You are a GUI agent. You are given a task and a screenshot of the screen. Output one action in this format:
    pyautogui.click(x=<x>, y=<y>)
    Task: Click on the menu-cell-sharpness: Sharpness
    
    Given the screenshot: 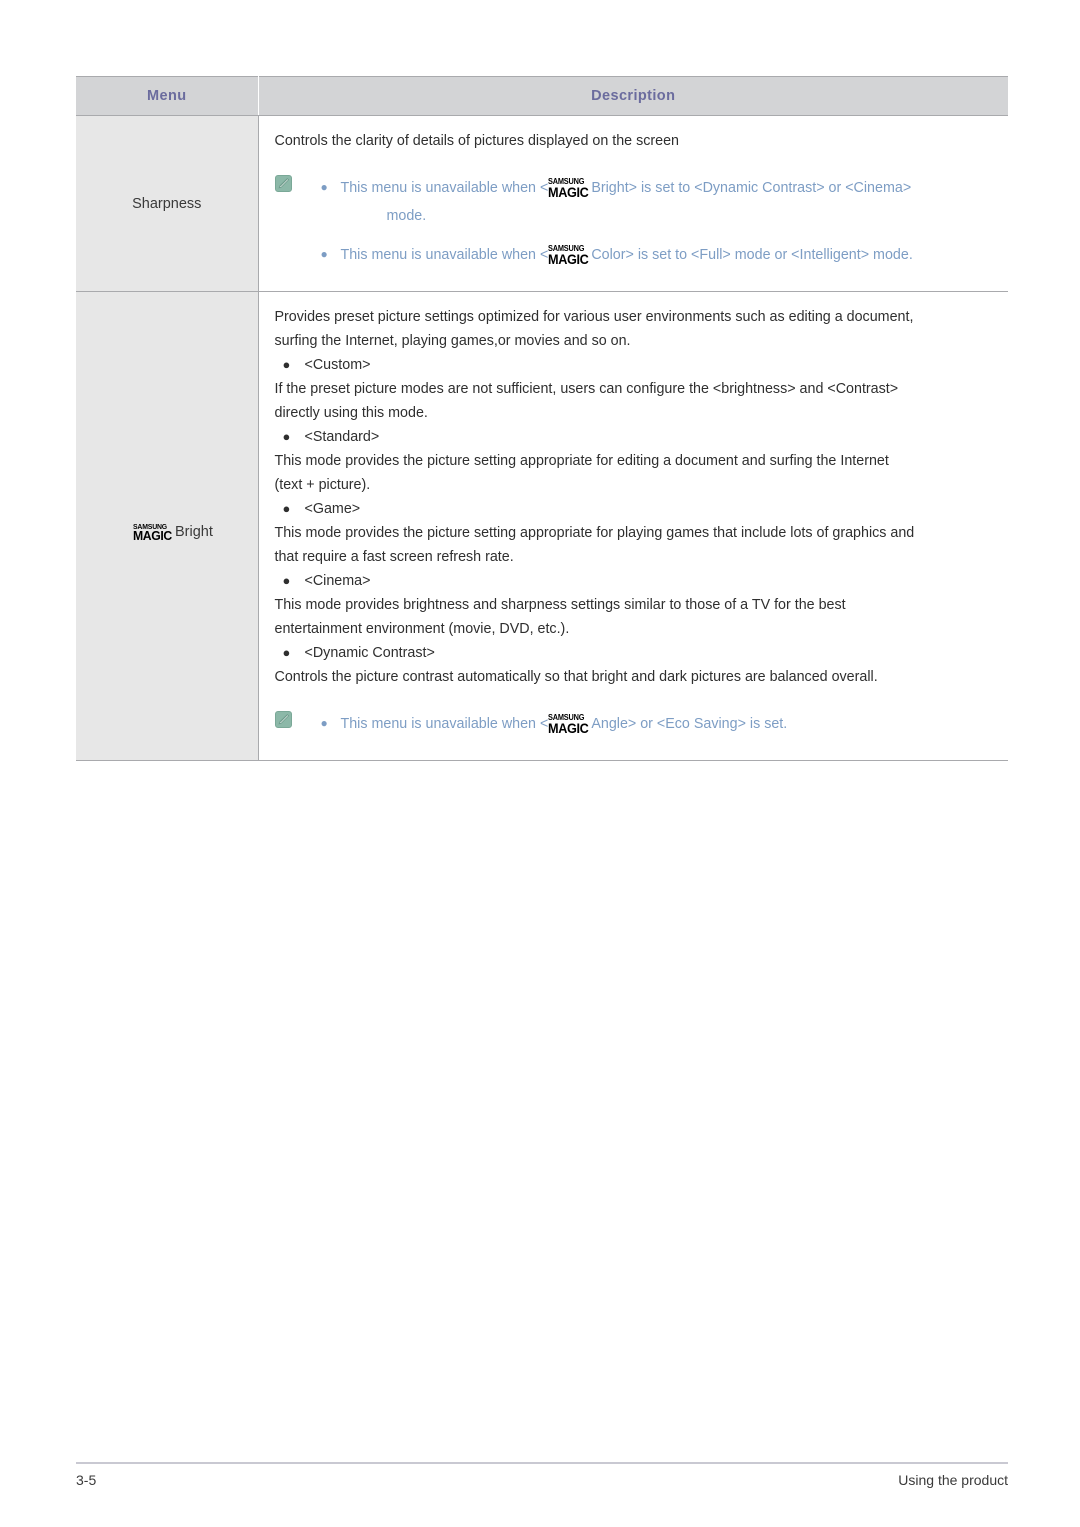 What is the action you would take?
    pyautogui.click(x=167, y=203)
    